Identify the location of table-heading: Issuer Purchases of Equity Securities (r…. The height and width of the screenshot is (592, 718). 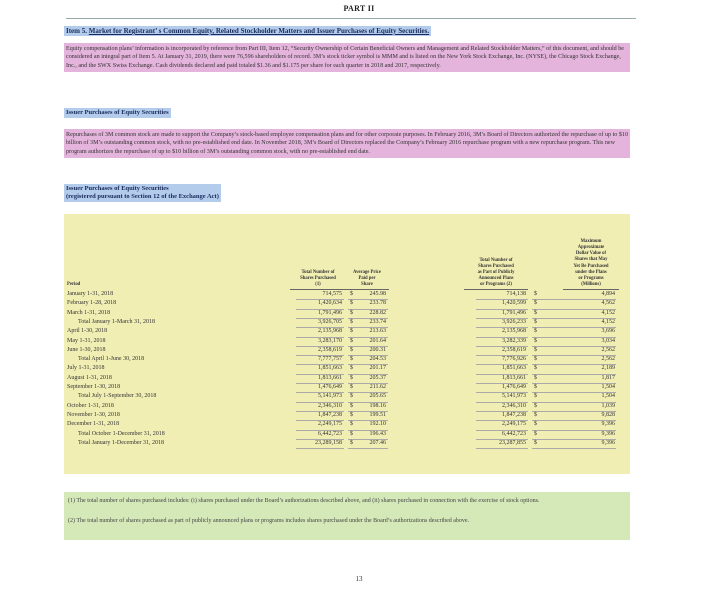
(142, 193).